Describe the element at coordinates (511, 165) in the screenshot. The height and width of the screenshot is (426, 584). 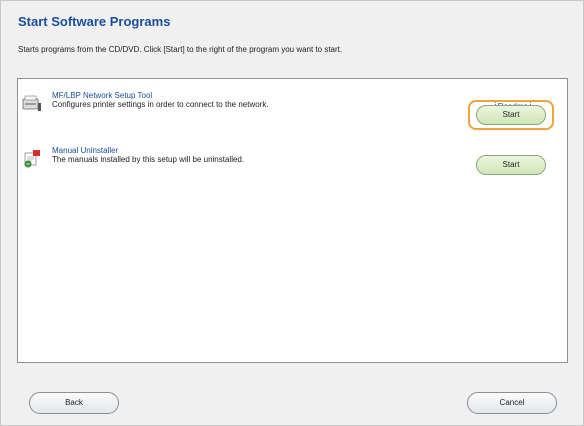
I see `start-button-manual-uninstaller: Start` at that location.